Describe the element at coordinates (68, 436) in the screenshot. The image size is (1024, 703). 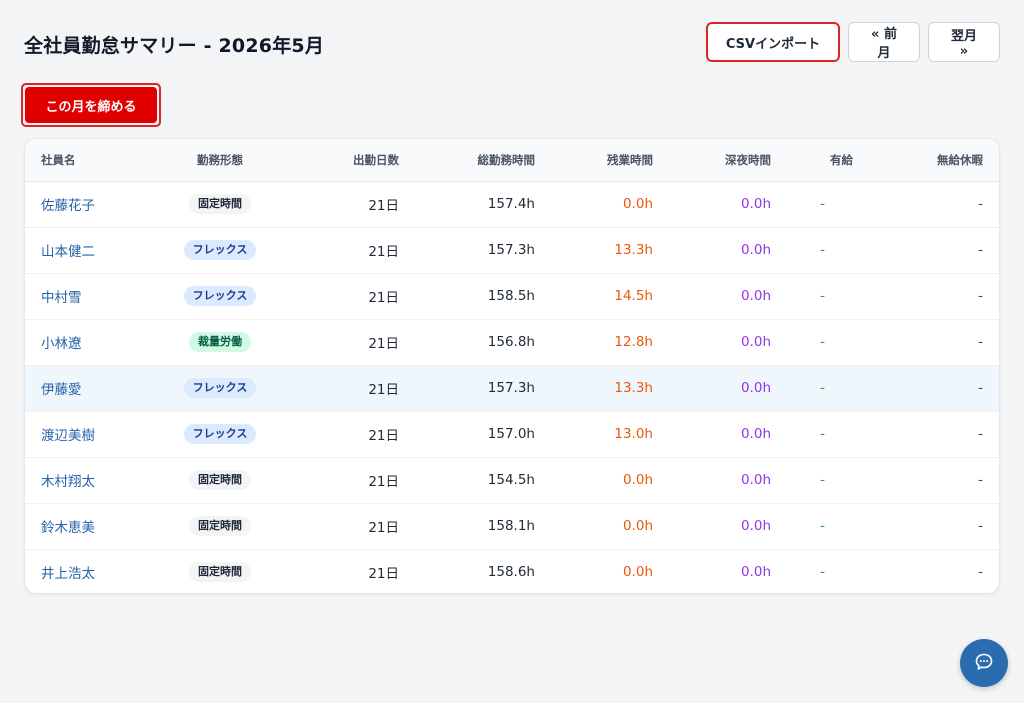
I see `employee-name-link: 渡辺美樹` at that location.